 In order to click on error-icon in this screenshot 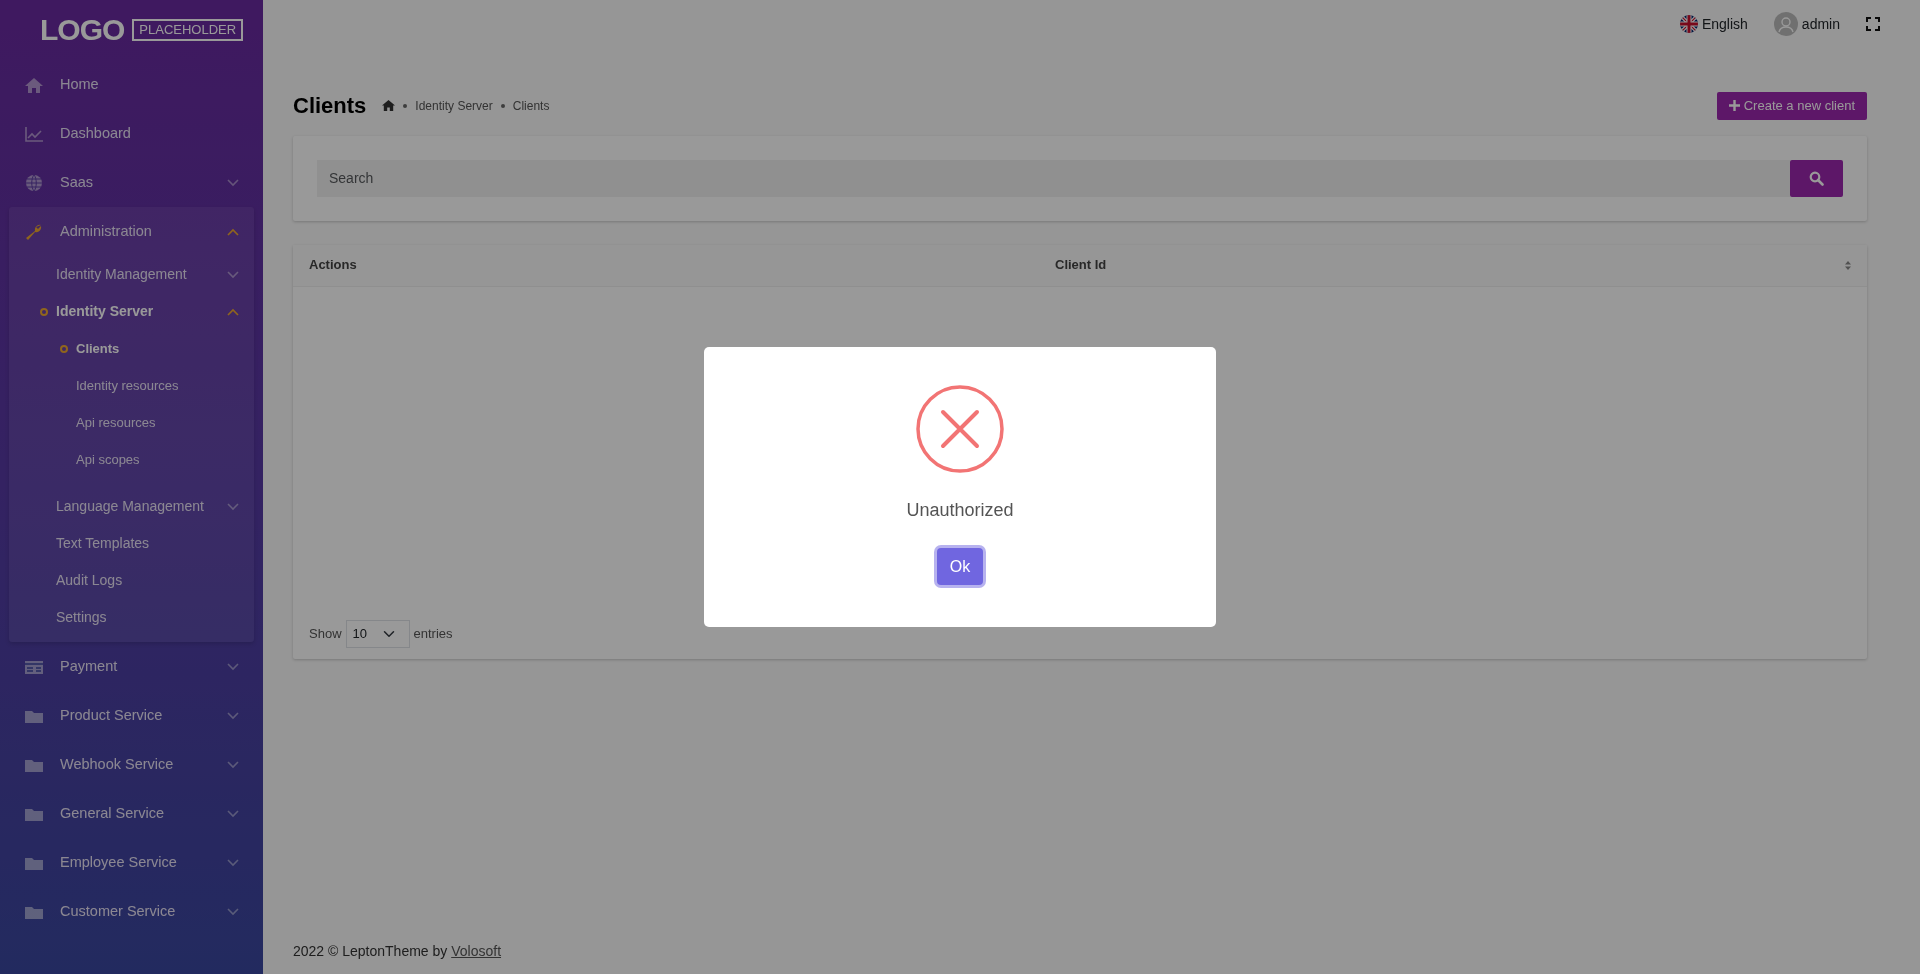, I will do `click(960, 429)`.